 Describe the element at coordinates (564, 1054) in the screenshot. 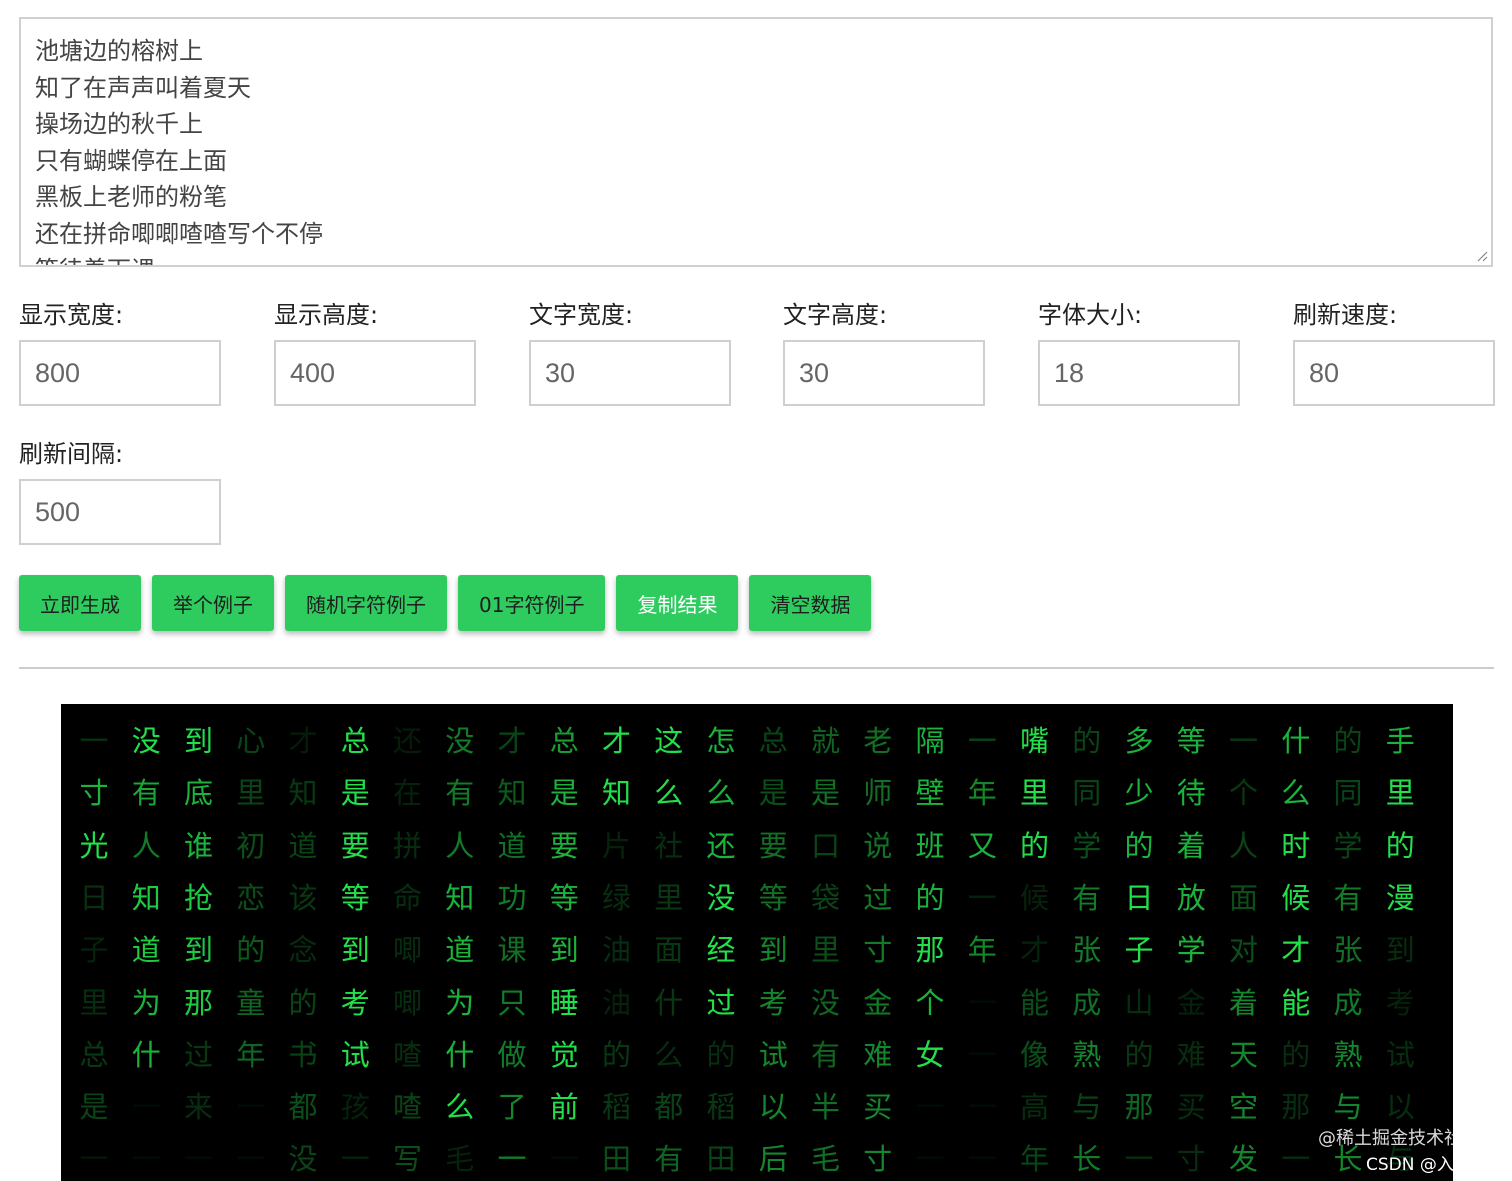

I see `matrix-glyph: 觉` at that location.